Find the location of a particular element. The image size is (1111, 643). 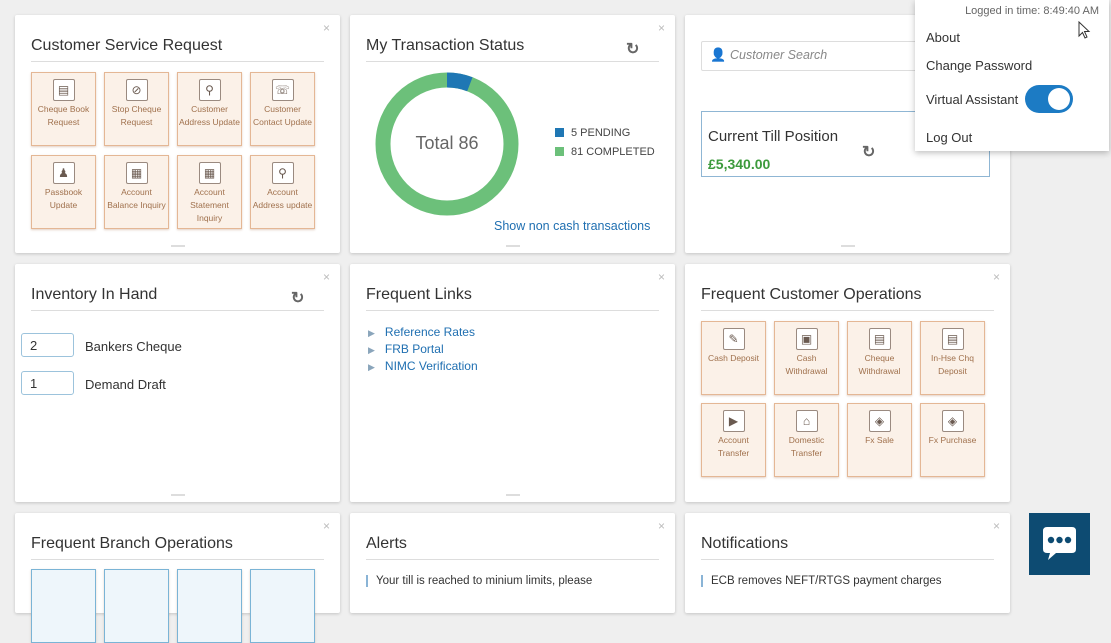

tile-label: Account Transfer is located at coordinates (733, 446).